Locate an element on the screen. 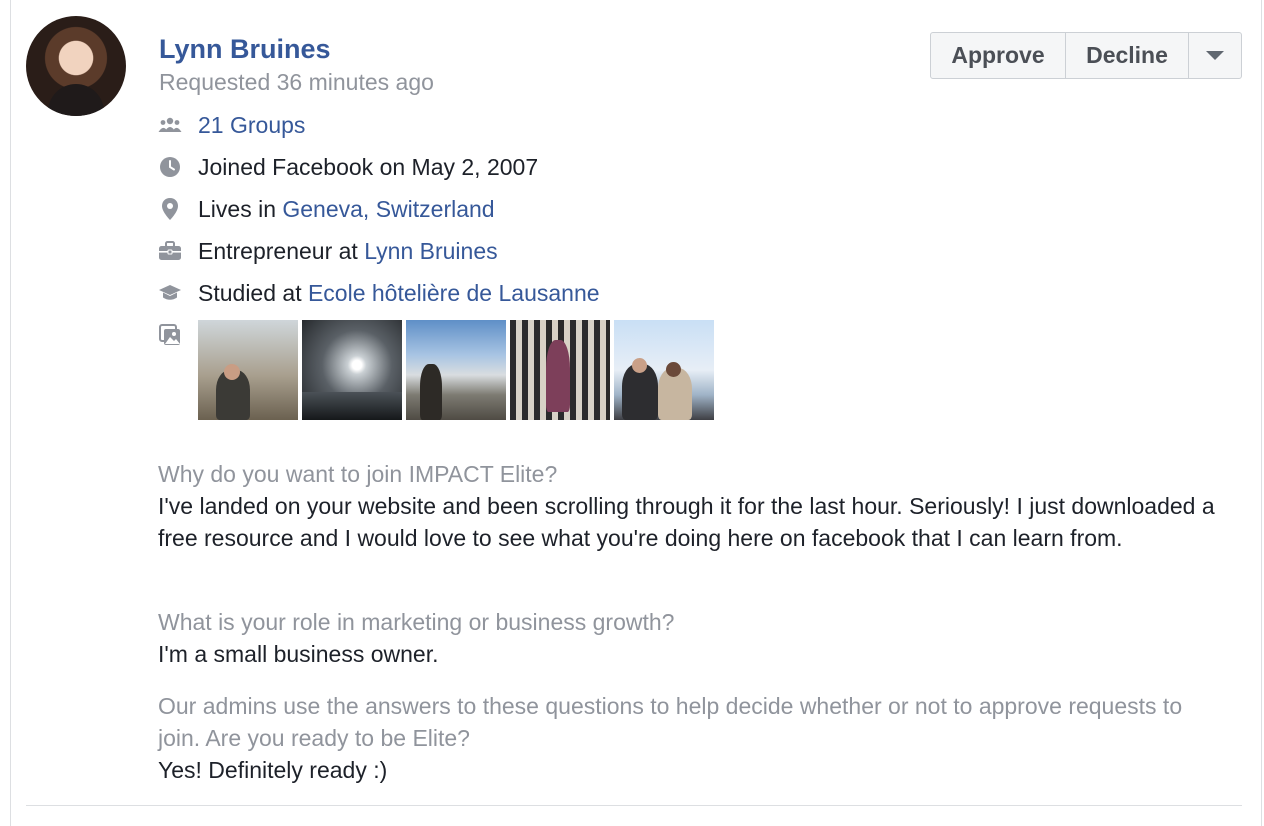 The image size is (1264, 826). workplace-link: Lynn Bruines is located at coordinates (430, 251).